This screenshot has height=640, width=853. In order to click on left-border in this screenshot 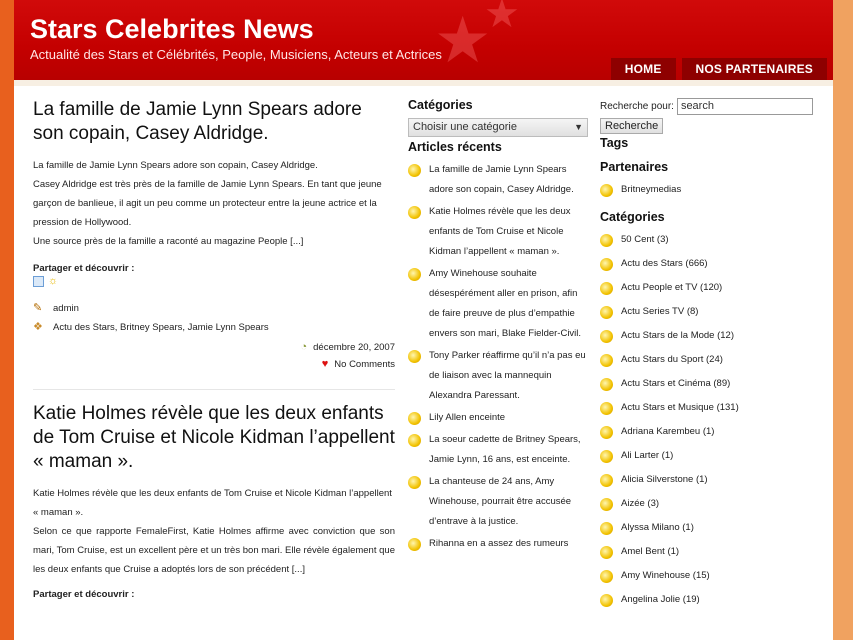, I will do `click(7, 320)`.